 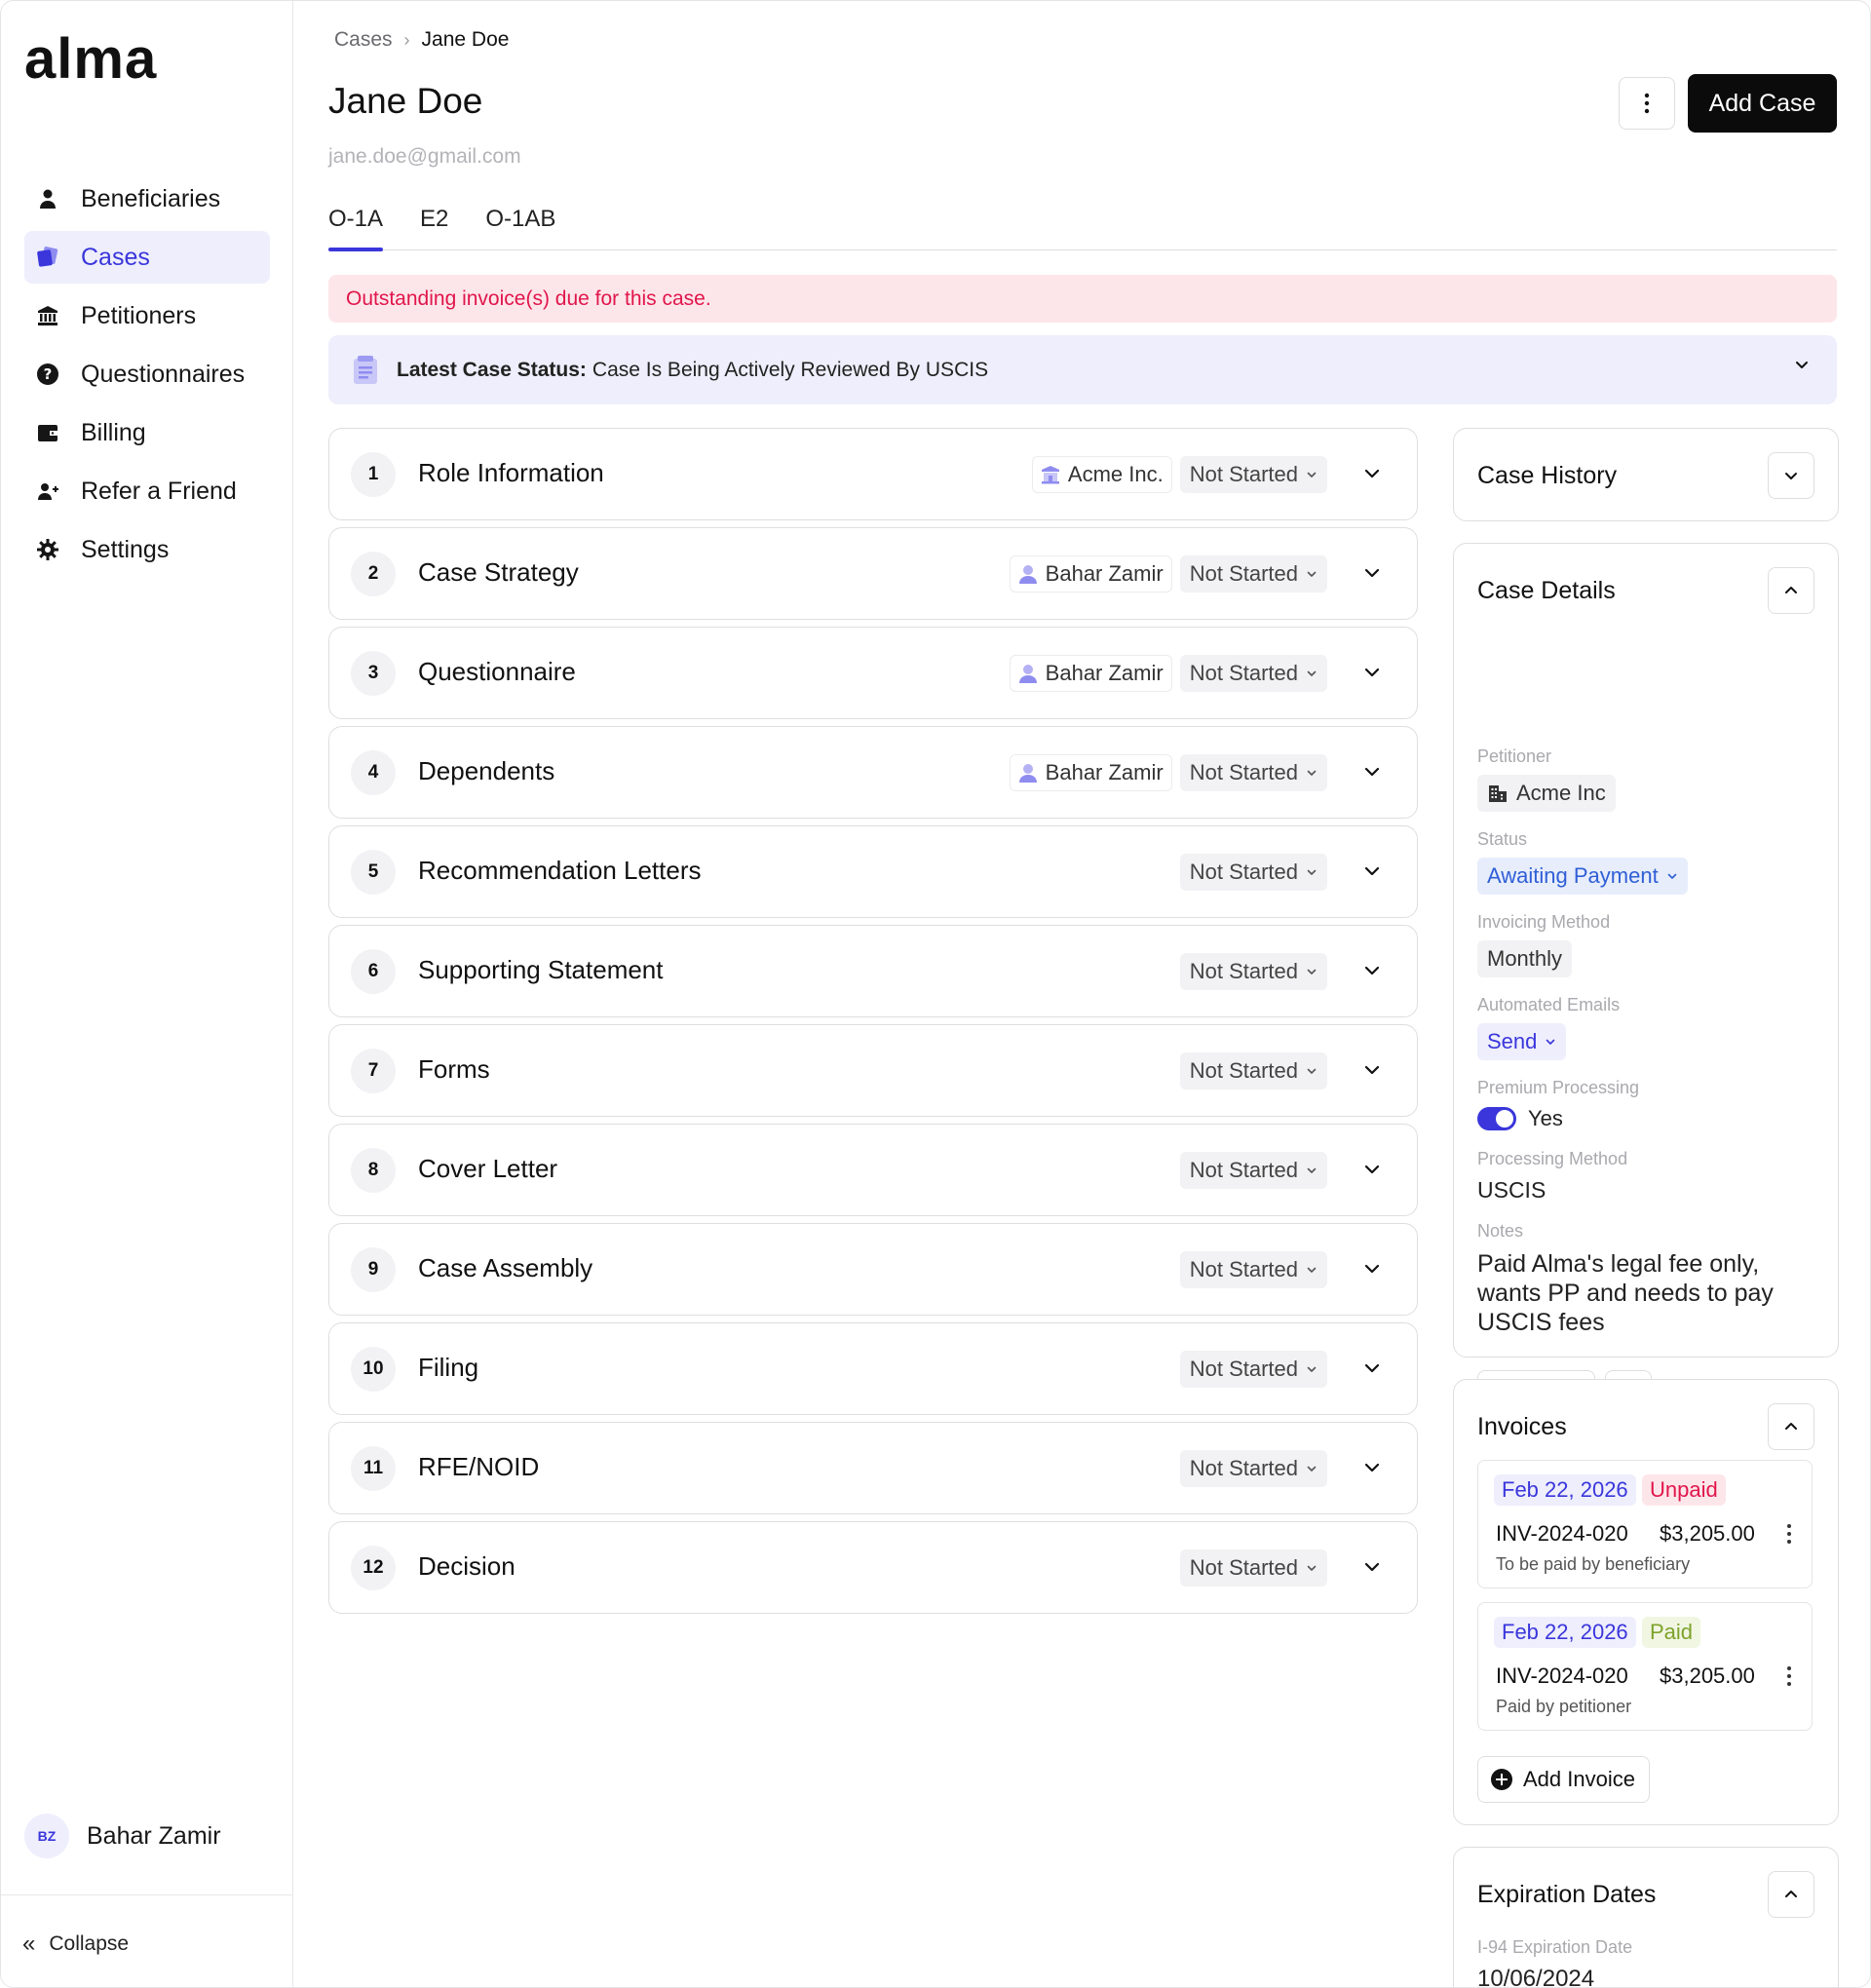 I want to click on collapse-button: « Collapse, so click(x=75, y=1944).